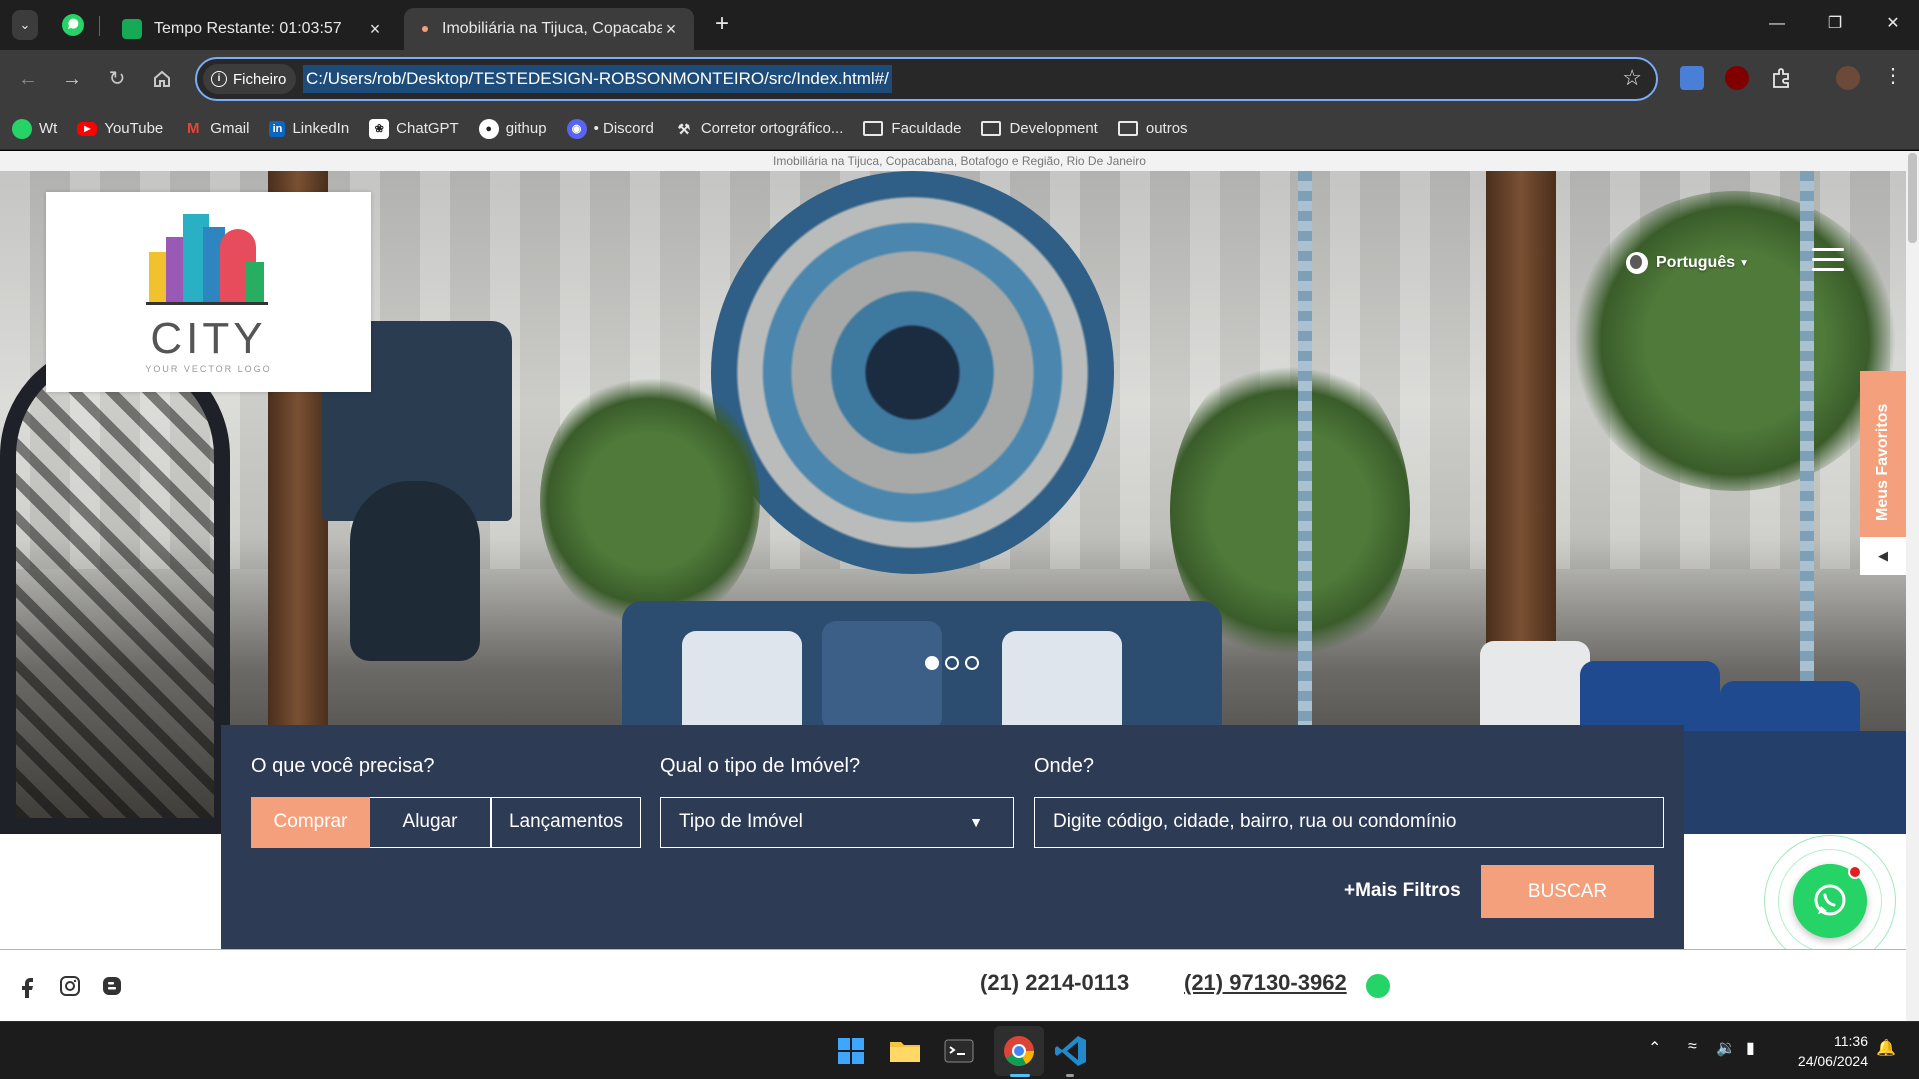 This screenshot has height=1079, width=1919. I want to click on clock-time: 11:36, so click(1851, 1041).